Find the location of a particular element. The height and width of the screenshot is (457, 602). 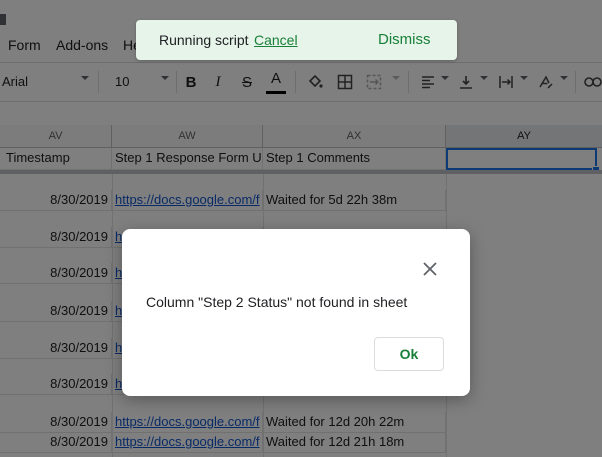

ok-button: Ok is located at coordinates (409, 354).